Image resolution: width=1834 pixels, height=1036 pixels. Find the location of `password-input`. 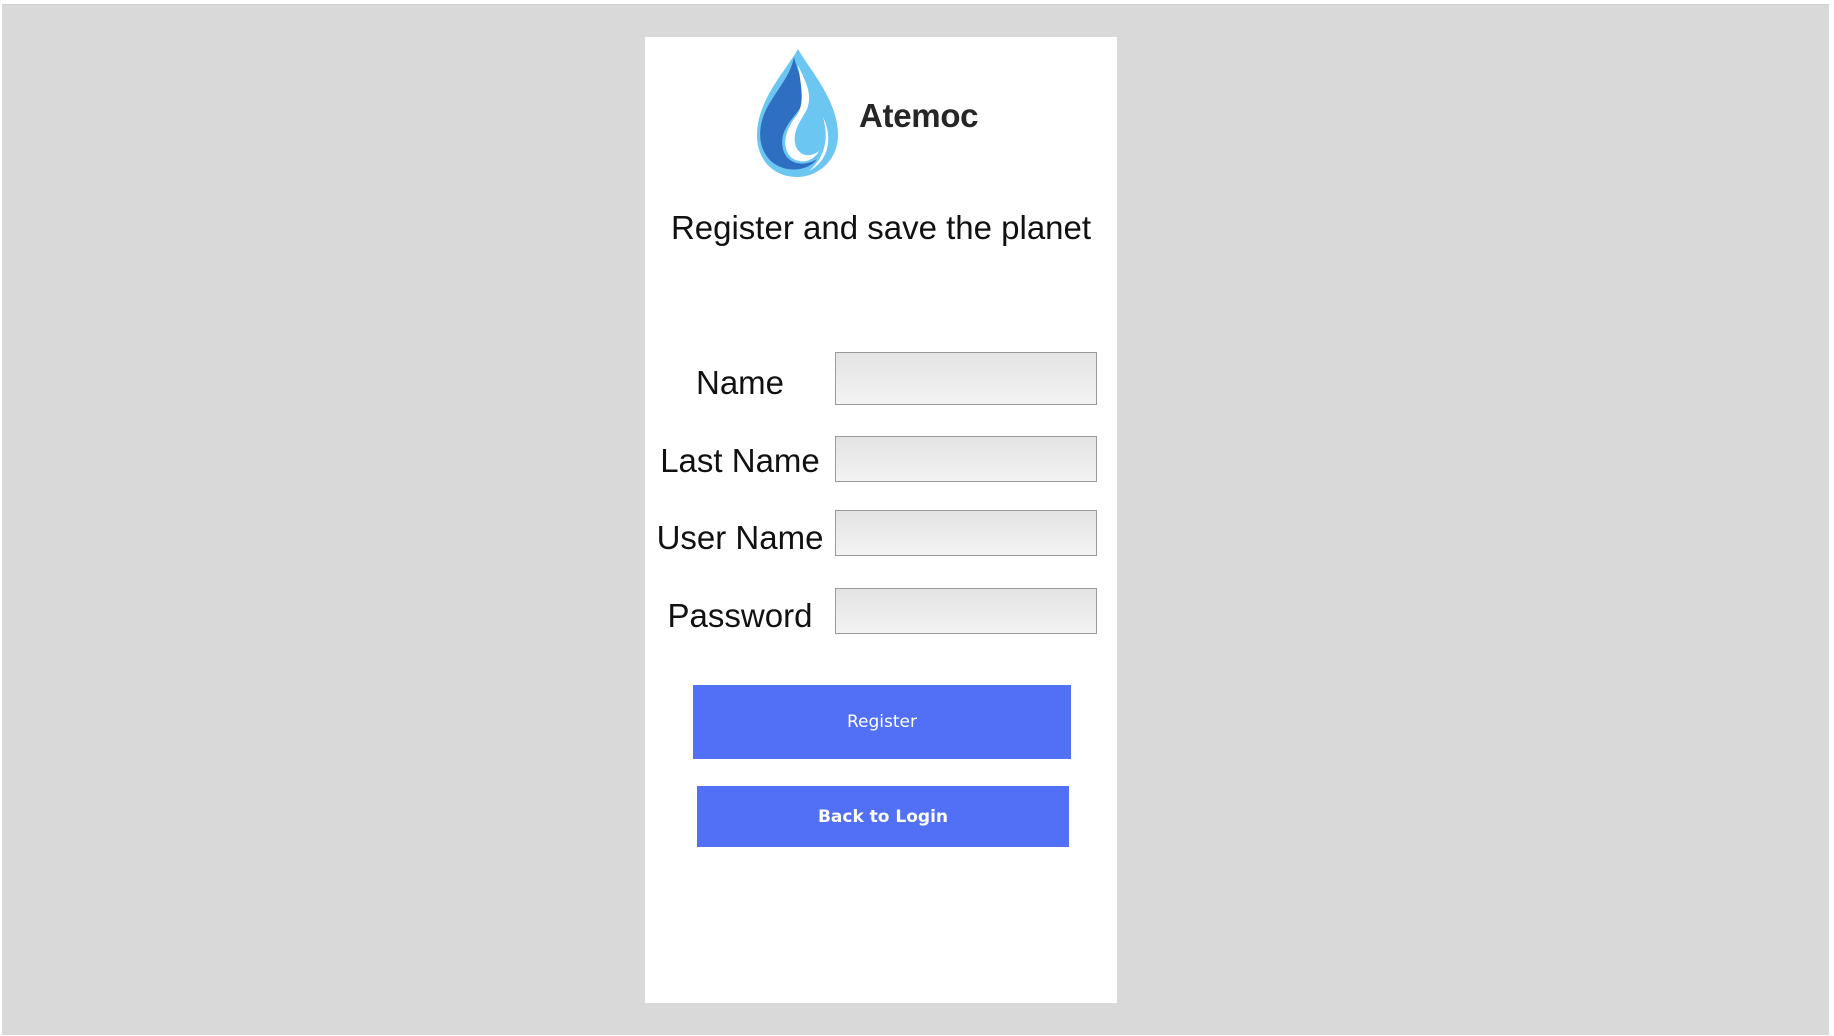

password-input is located at coordinates (966, 611).